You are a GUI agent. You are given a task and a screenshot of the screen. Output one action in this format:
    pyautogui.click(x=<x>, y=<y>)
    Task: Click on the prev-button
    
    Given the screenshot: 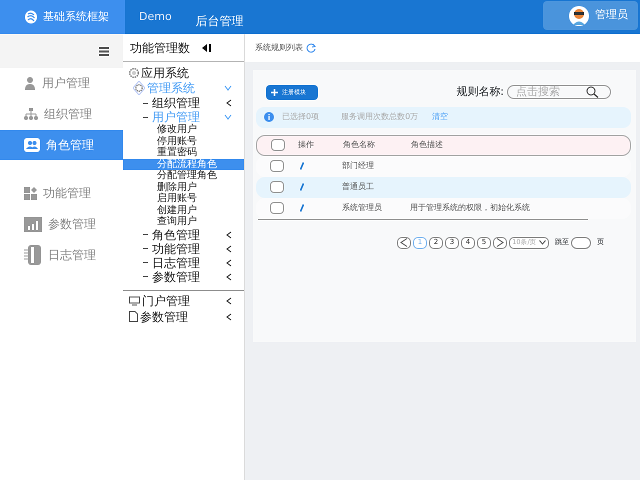 What is the action you would take?
    pyautogui.click(x=404, y=242)
    